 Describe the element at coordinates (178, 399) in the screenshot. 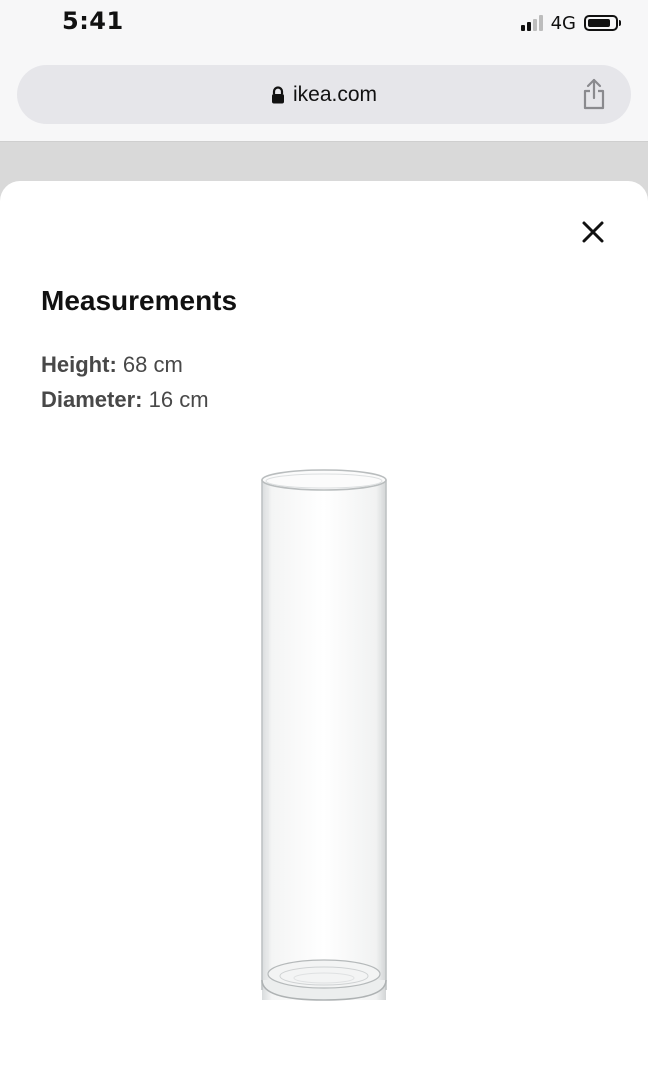

I see `diameter-value: 16 cm` at that location.